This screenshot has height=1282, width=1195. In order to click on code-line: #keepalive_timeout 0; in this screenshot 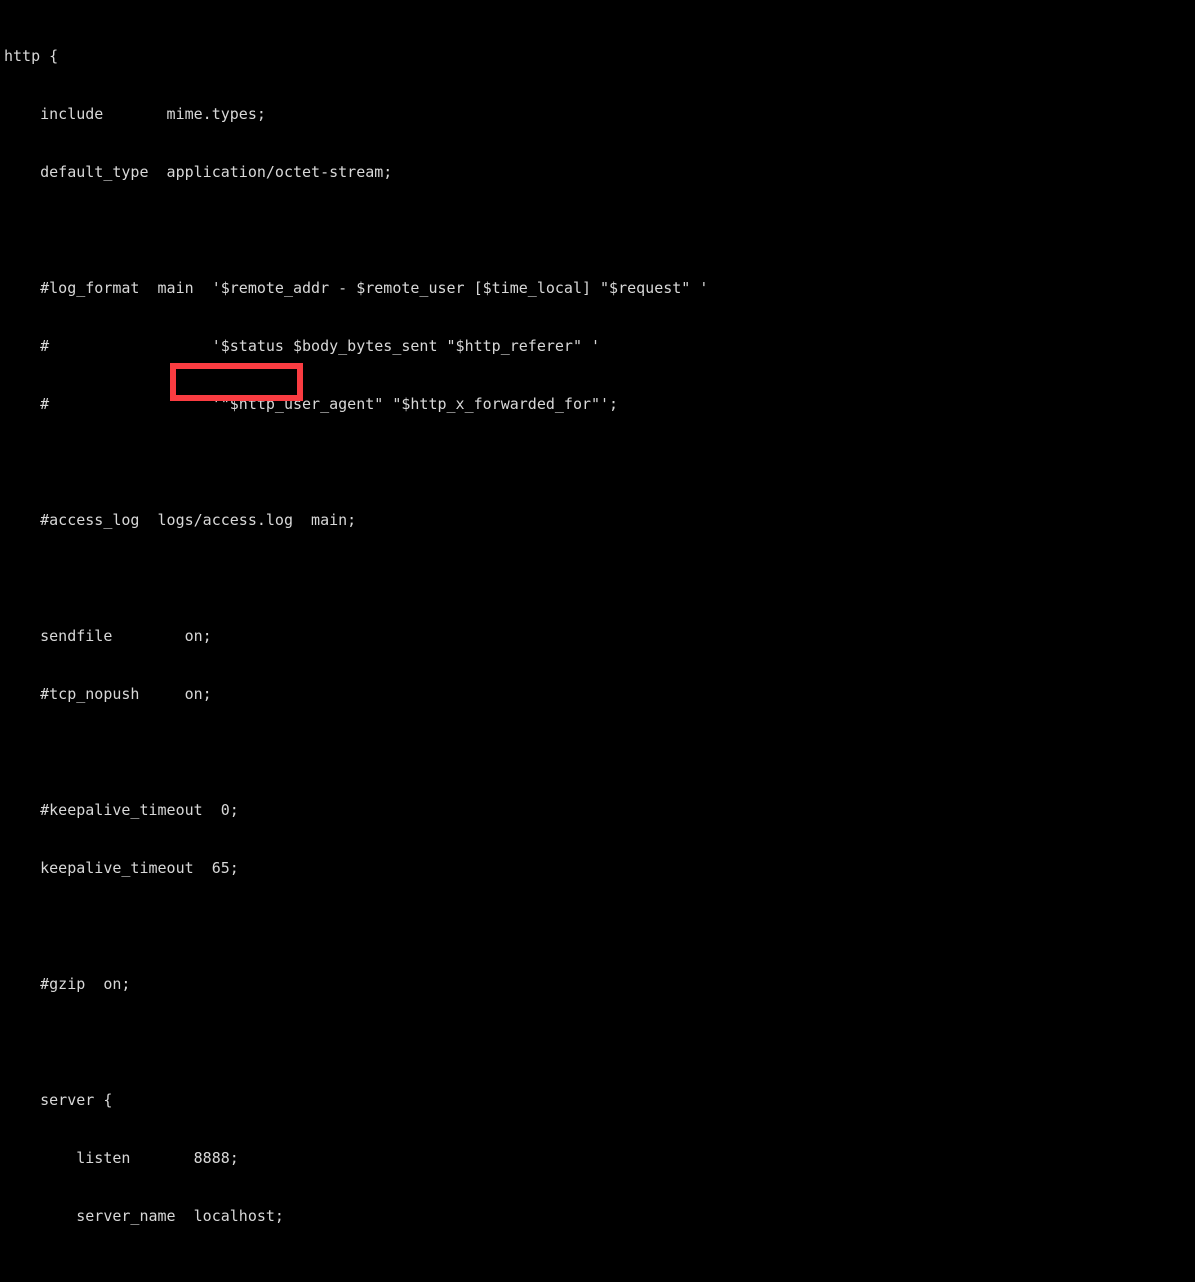, I will do `click(121, 810)`.